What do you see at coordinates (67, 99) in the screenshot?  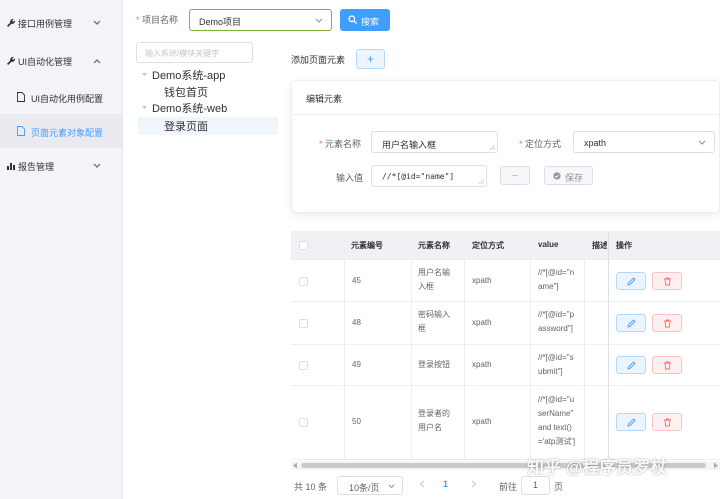 I see `sidebar-item-case-config-label: UI自动化用例配置` at bounding box center [67, 99].